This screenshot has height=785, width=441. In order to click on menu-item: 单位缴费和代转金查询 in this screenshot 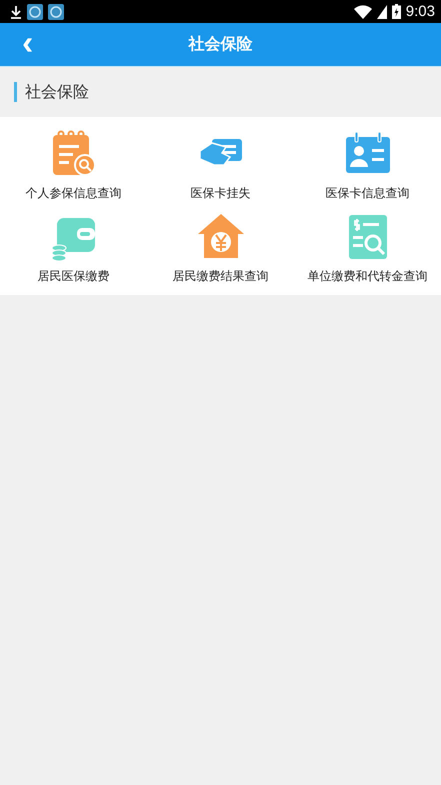, I will do `click(367, 248)`.